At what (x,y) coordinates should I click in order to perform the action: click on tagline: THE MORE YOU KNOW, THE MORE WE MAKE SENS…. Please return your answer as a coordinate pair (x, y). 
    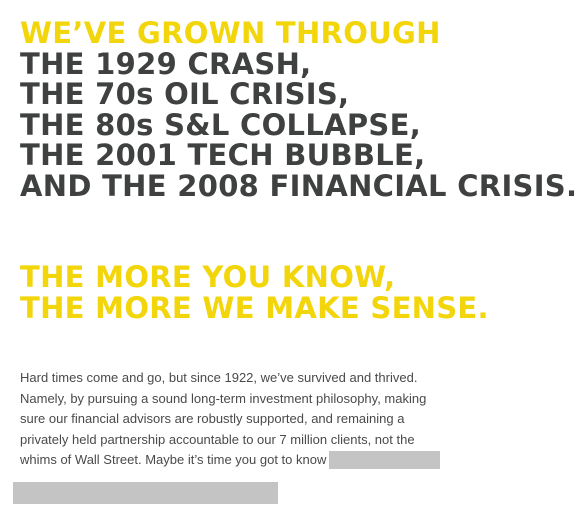
    Looking at the image, I should click on (254, 292).